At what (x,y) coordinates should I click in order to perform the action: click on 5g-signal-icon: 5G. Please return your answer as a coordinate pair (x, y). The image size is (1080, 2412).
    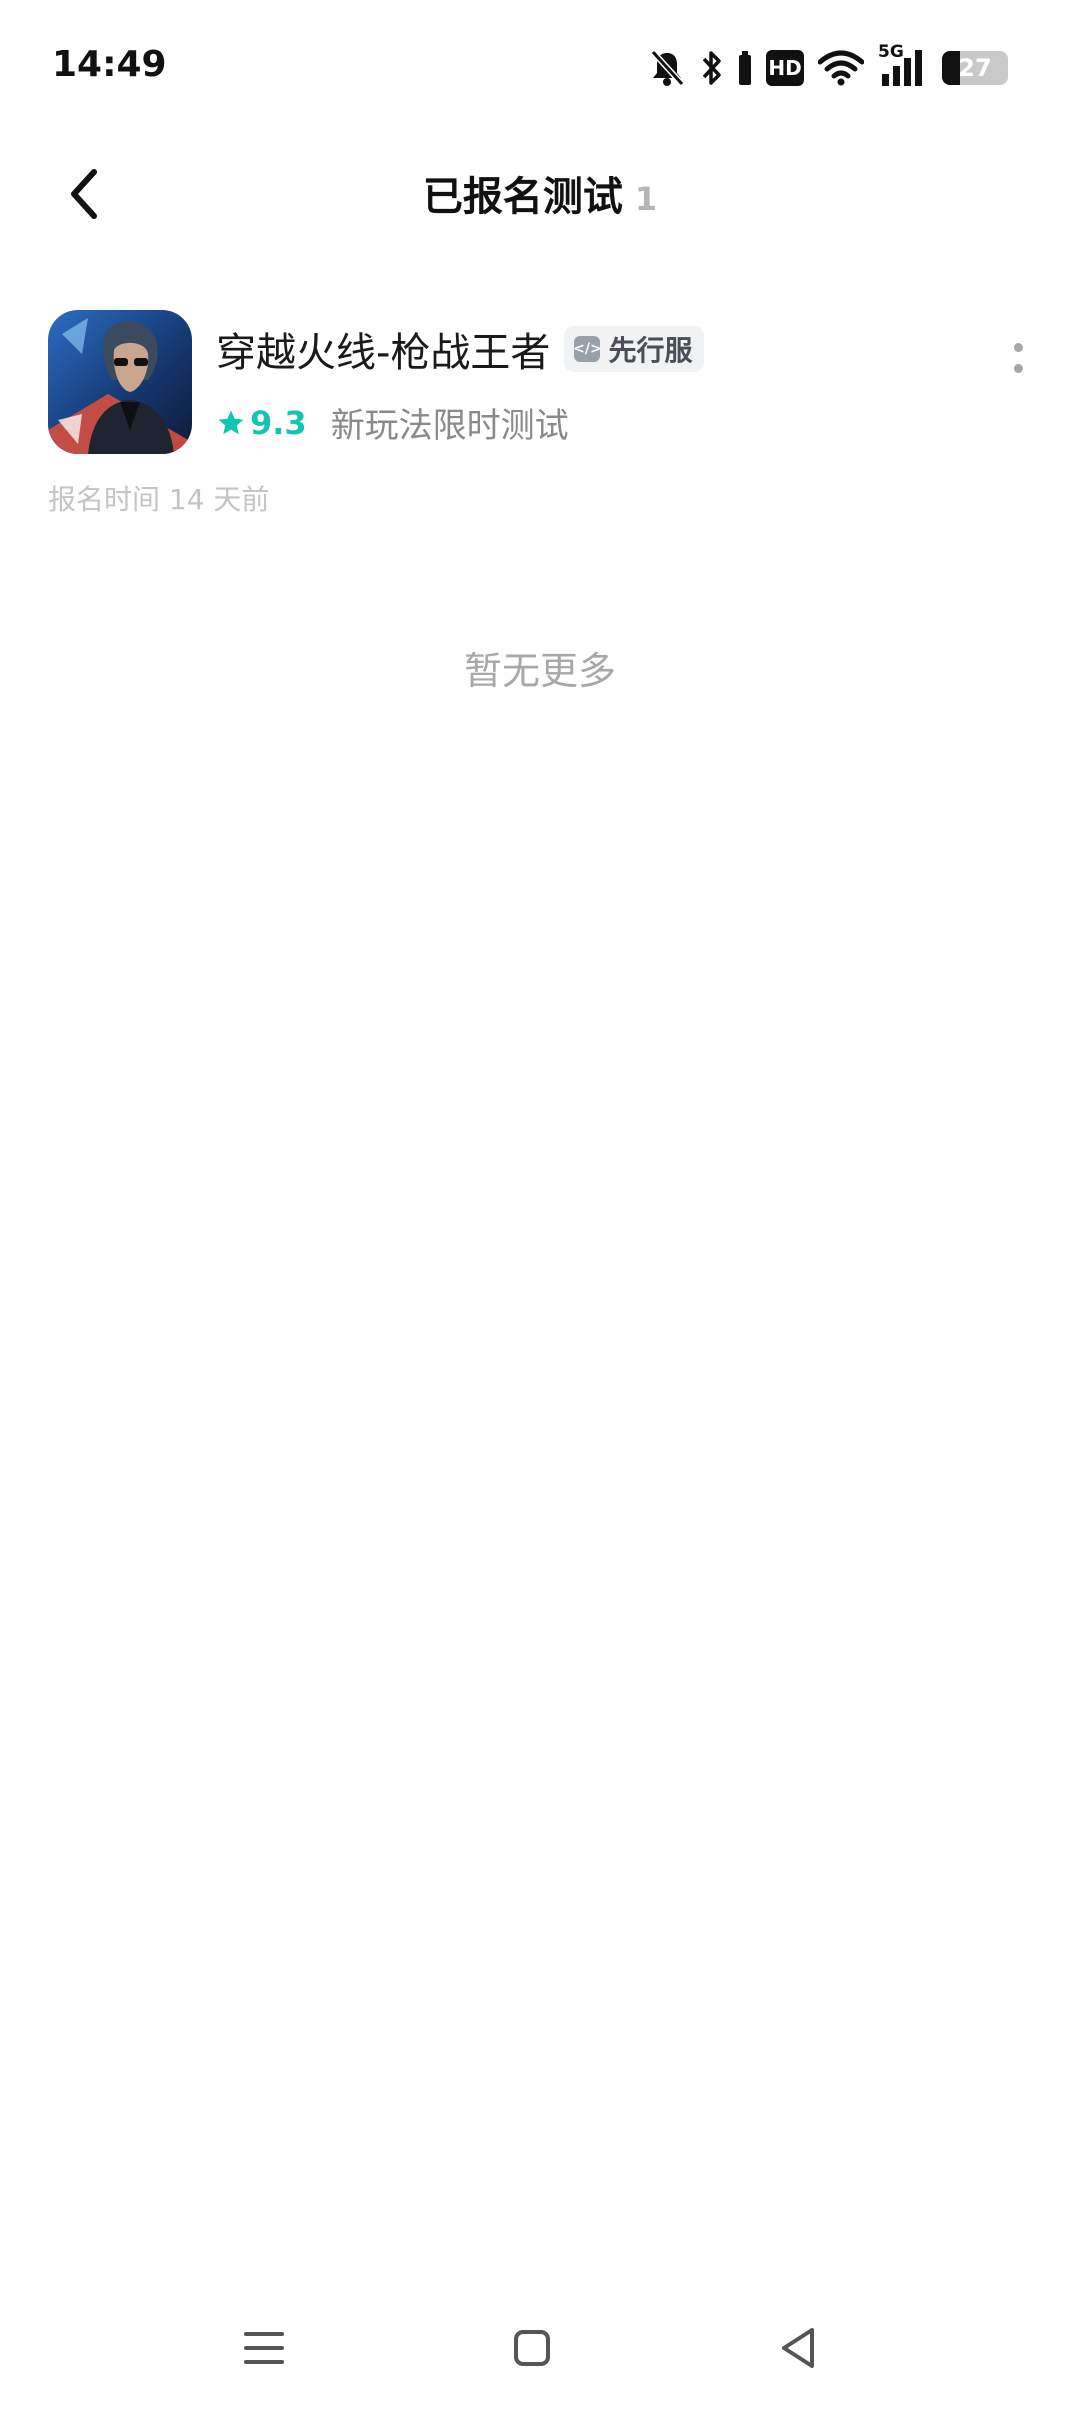
    Looking at the image, I should click on (903, 65).